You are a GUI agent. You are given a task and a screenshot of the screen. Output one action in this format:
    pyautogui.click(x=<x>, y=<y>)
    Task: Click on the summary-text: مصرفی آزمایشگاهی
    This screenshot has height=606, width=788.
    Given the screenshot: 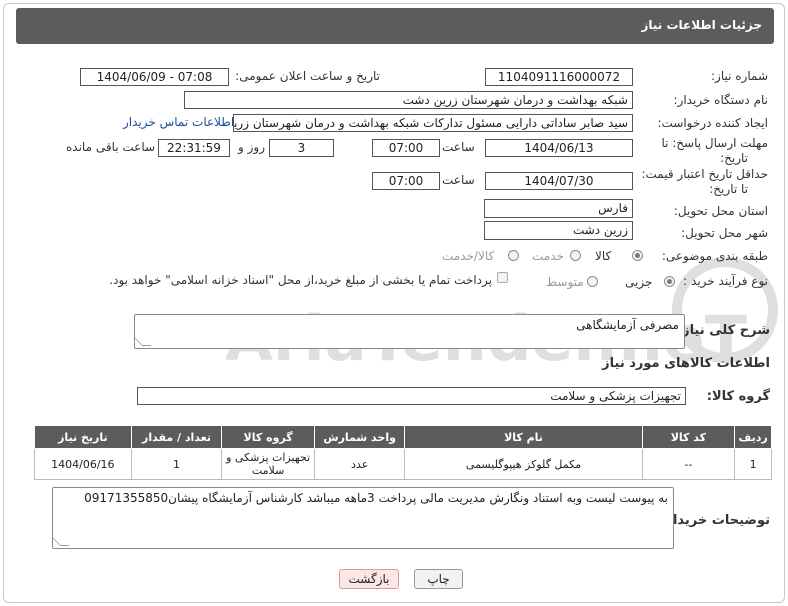 What is the action you would take?
    pyautogui.click(x=627, y=325)
    